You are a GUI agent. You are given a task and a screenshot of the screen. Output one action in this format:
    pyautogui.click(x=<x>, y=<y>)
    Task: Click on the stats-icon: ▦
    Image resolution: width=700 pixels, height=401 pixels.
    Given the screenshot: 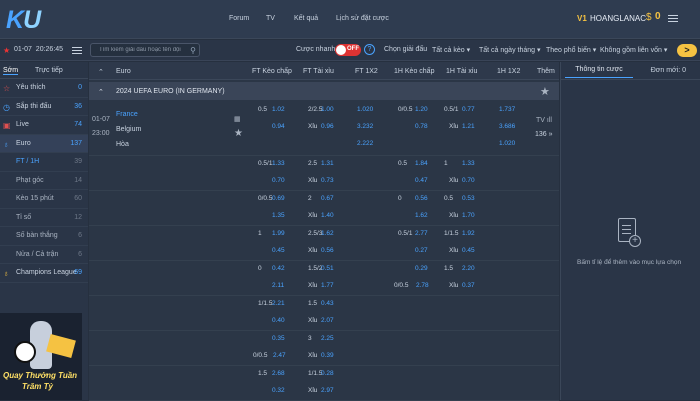 What is the action you would take?
    pyautogui.click(x=237, y=119)
    